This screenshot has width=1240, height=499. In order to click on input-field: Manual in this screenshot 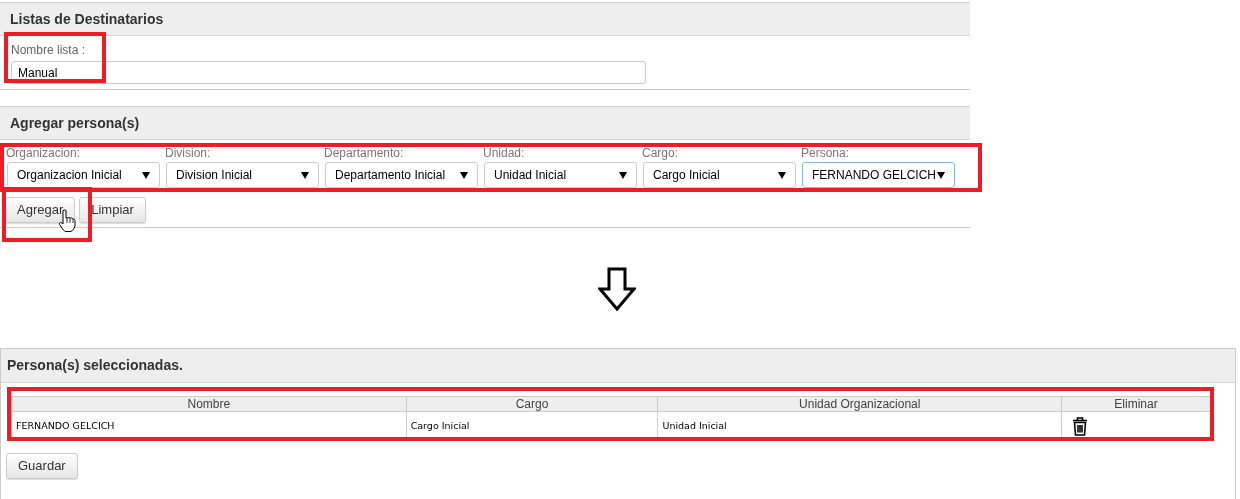, I will do `click(328, 72)`.